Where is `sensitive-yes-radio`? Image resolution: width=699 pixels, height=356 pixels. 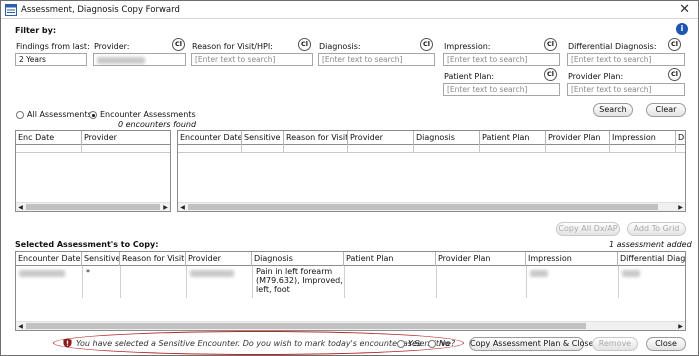 sensitive-yes-radio is located at coordinates (401, 344).